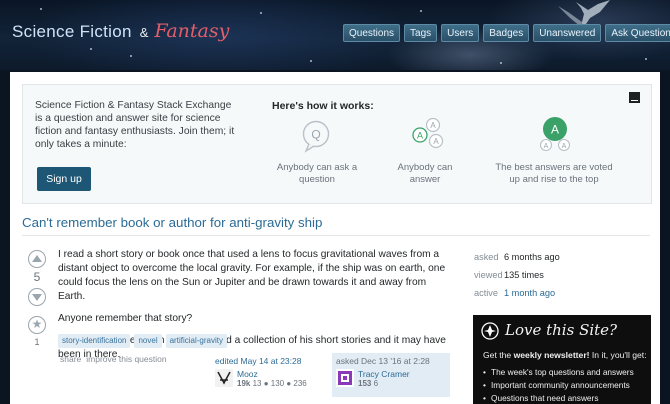  What do you see at coordinates (486, 293) in the screenshot?
I see `active-label: active` at bounding box center [486, 293].